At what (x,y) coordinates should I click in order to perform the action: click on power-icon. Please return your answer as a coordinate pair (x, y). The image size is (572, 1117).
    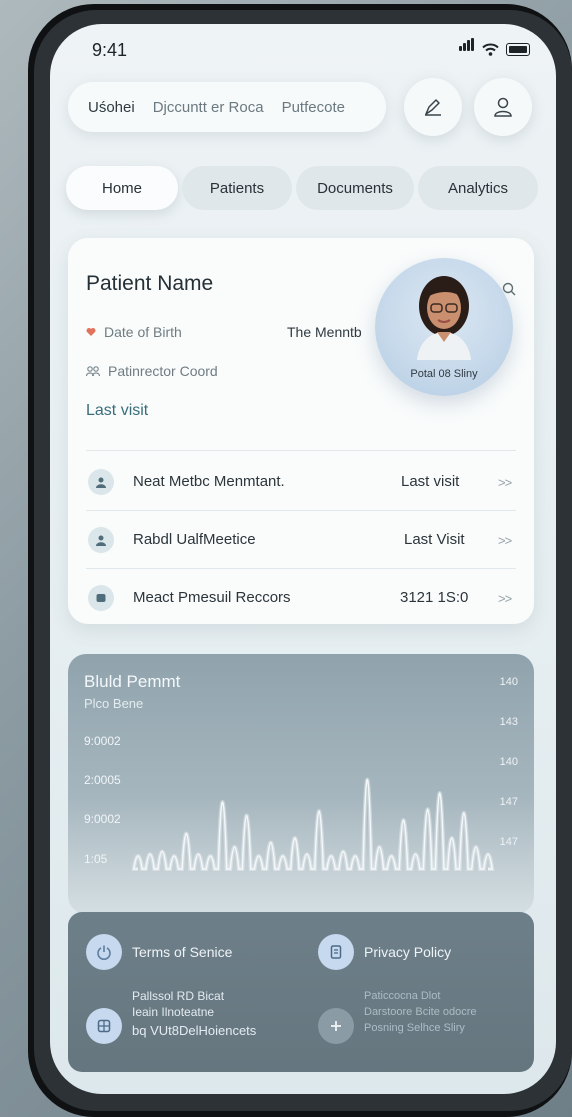
    Looking at the image, I should click on (104, 952).